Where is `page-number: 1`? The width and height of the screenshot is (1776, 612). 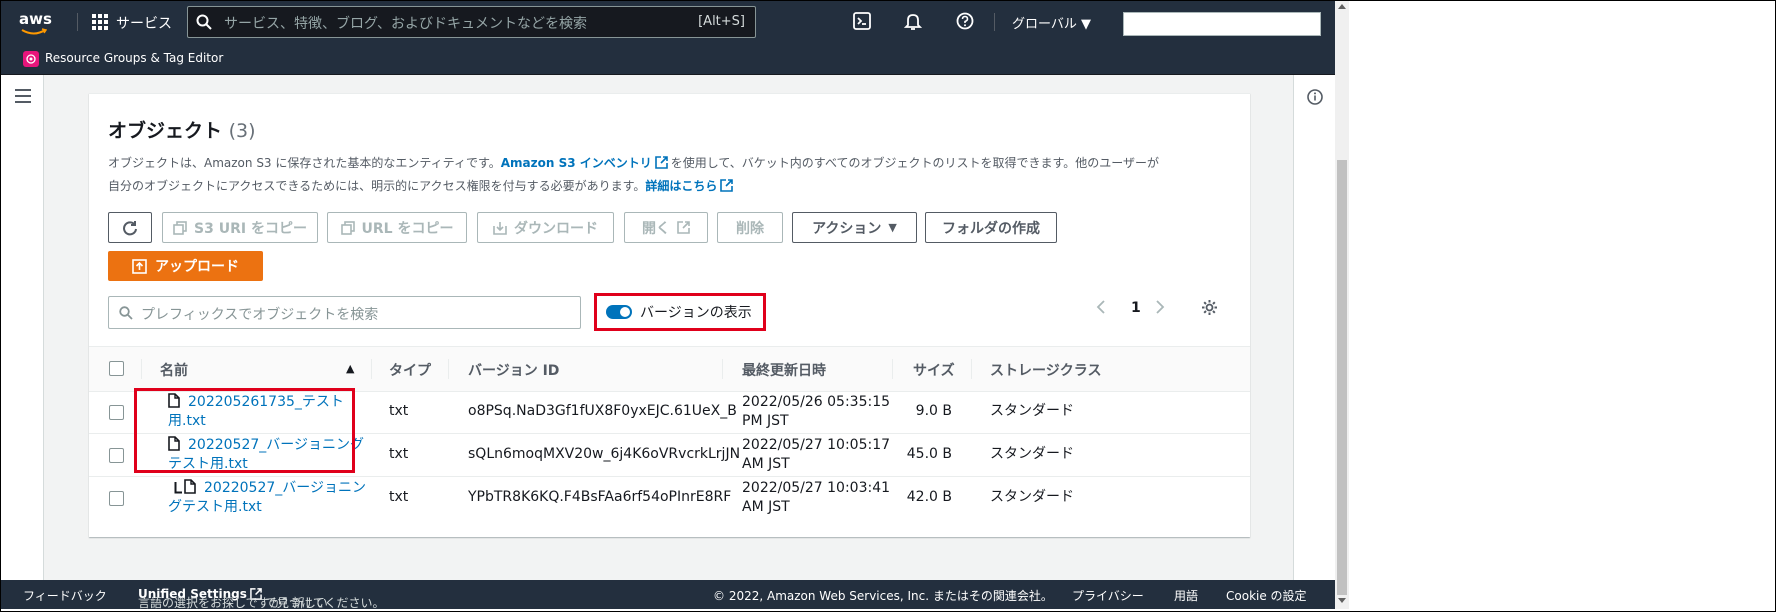
page-number: 1 is located at coordinates (1136, 308).